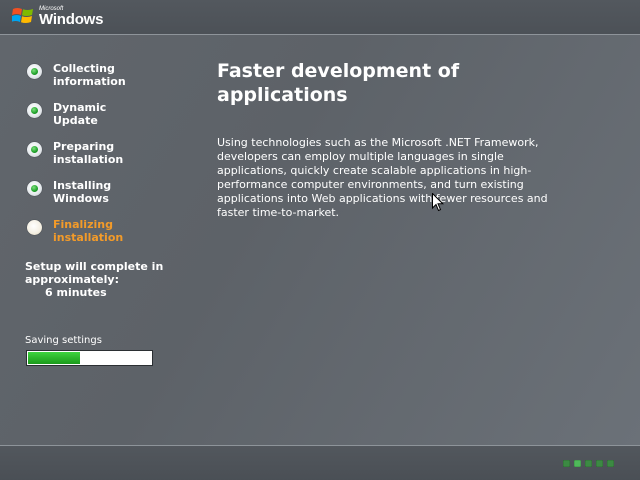  I want to click on step-preparing-installation: Preparing installation, so click(110, 159).